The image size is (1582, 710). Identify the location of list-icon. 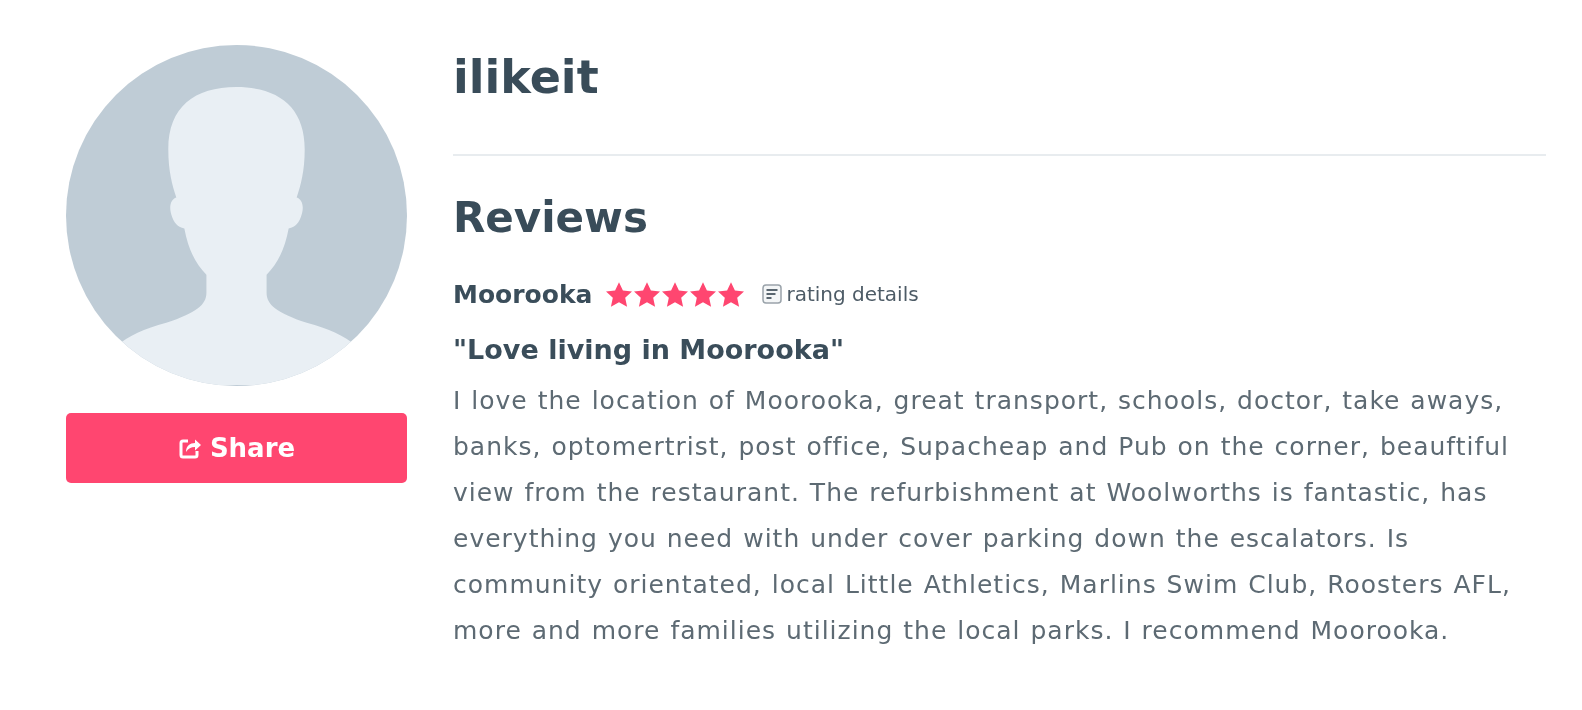
(772, 294).